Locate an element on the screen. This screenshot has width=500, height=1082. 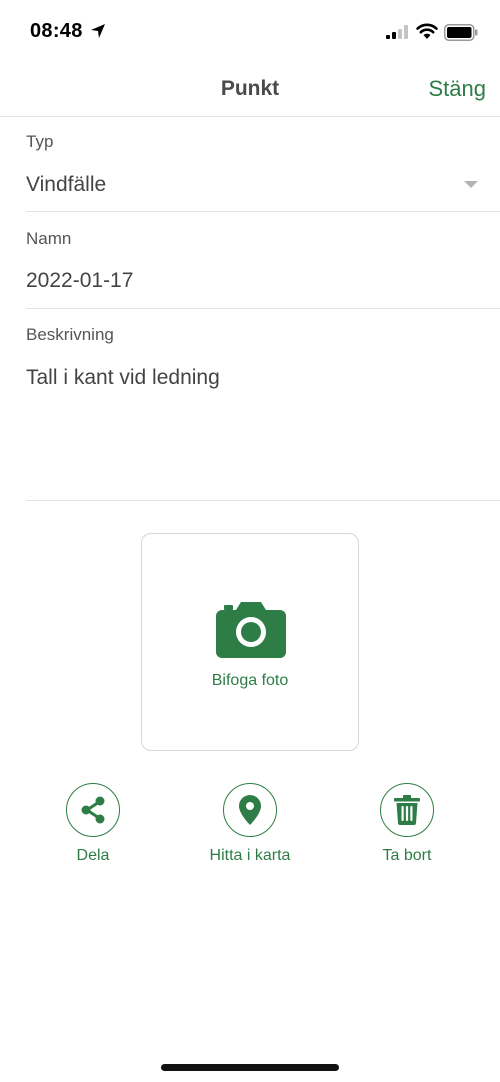
status-bar: 08:48 is located at coordinates (250, 30).